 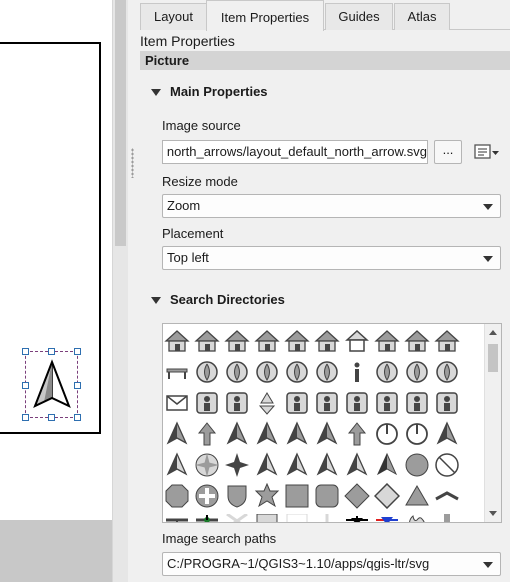 I want to click on square-icon, so click(x=297, y=496).